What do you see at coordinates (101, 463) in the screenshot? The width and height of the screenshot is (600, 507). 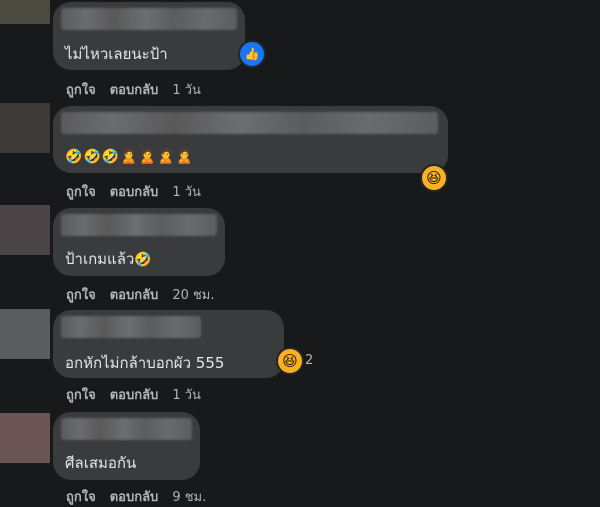 I see `comment-text: ศีลเสมอกัน` at bounding box center [101, 463].